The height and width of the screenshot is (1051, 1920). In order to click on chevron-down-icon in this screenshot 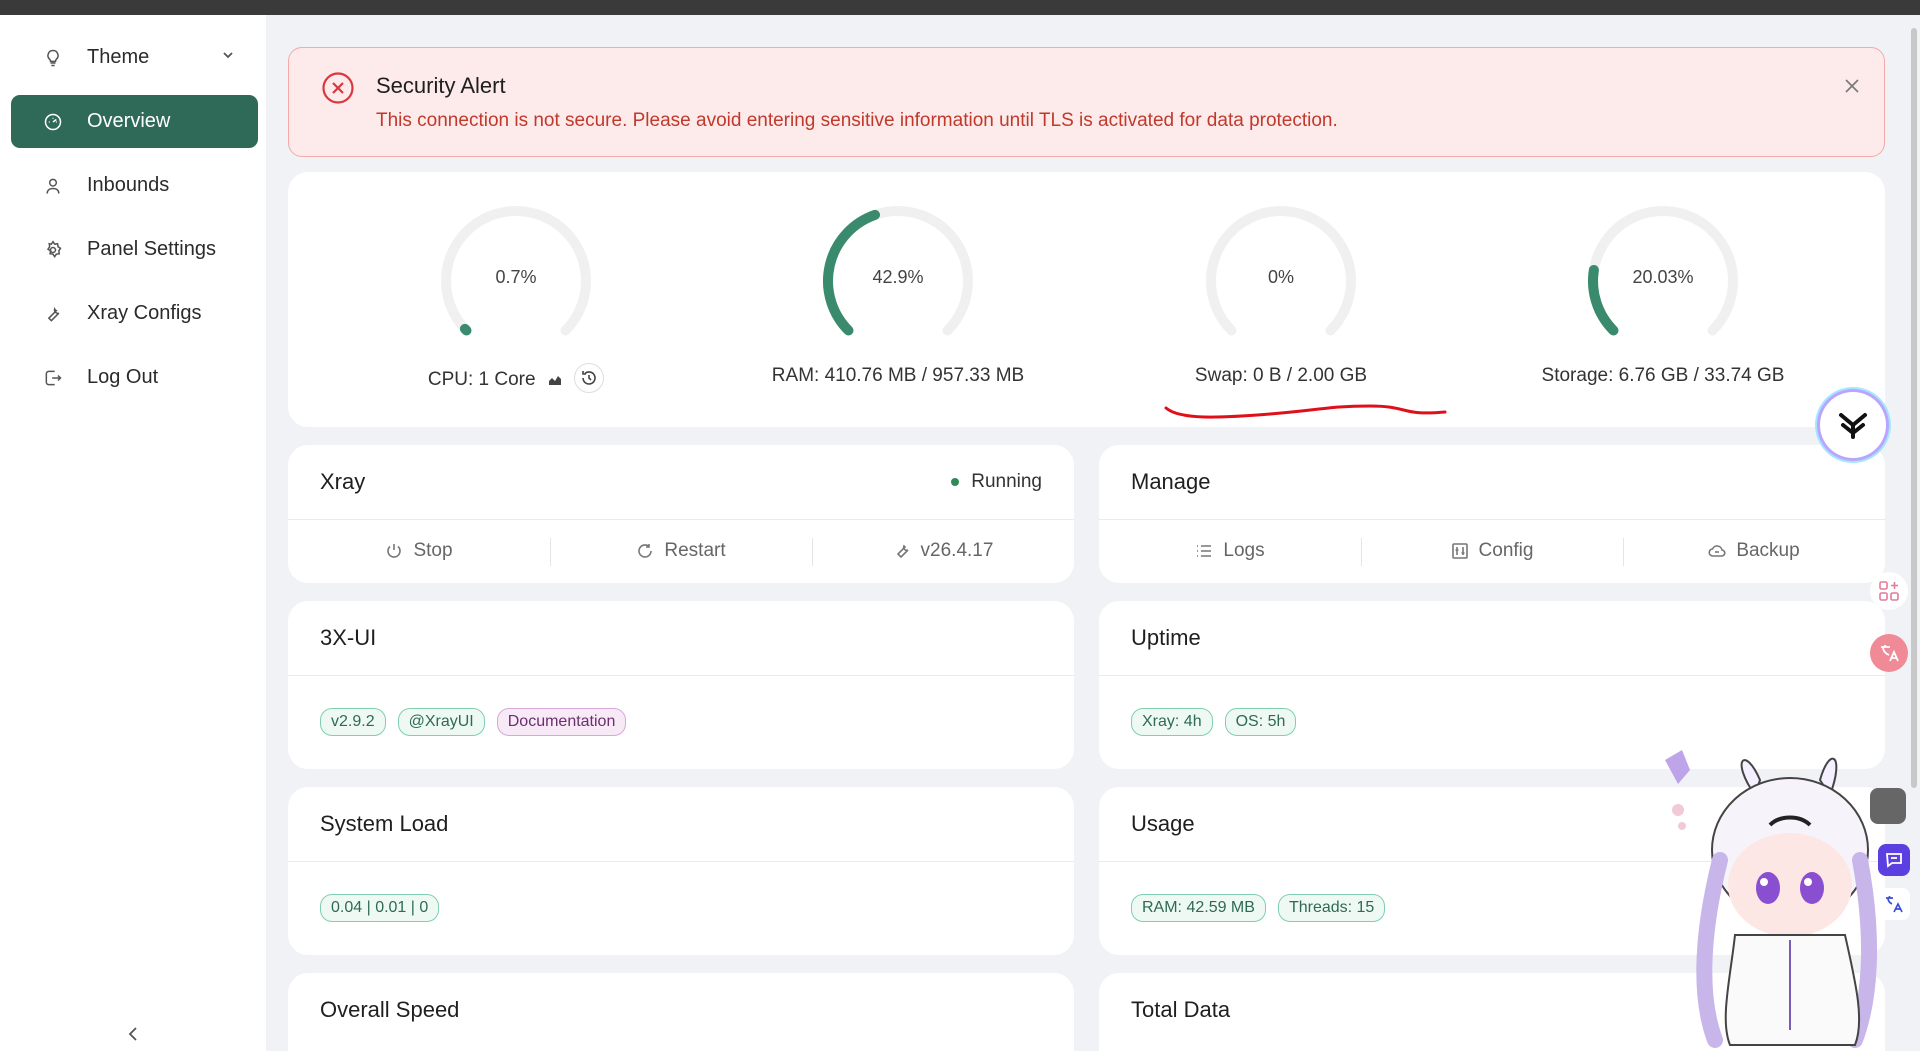, I will do `click(228, 55)`.